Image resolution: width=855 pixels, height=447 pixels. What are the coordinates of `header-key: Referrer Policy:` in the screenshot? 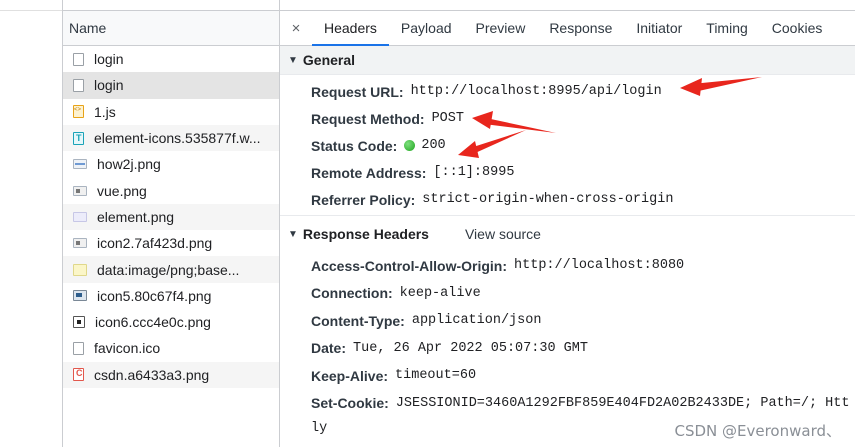 It's located at (363, 199).